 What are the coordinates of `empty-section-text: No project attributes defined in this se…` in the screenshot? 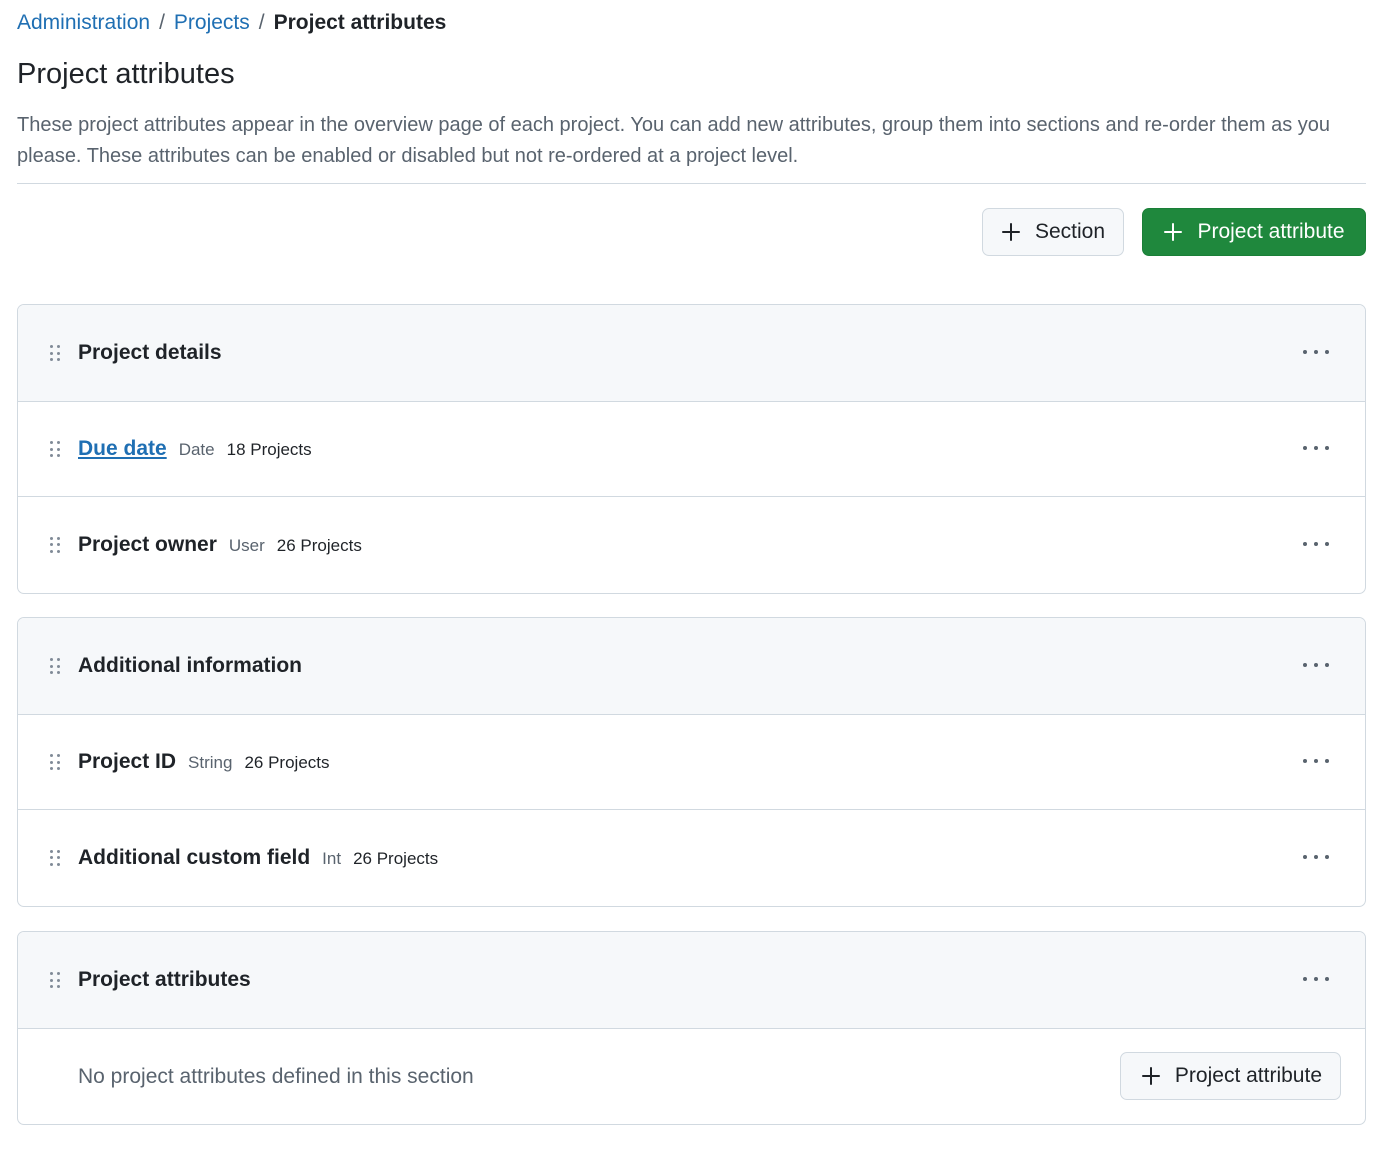 It's located at (276, 1076).